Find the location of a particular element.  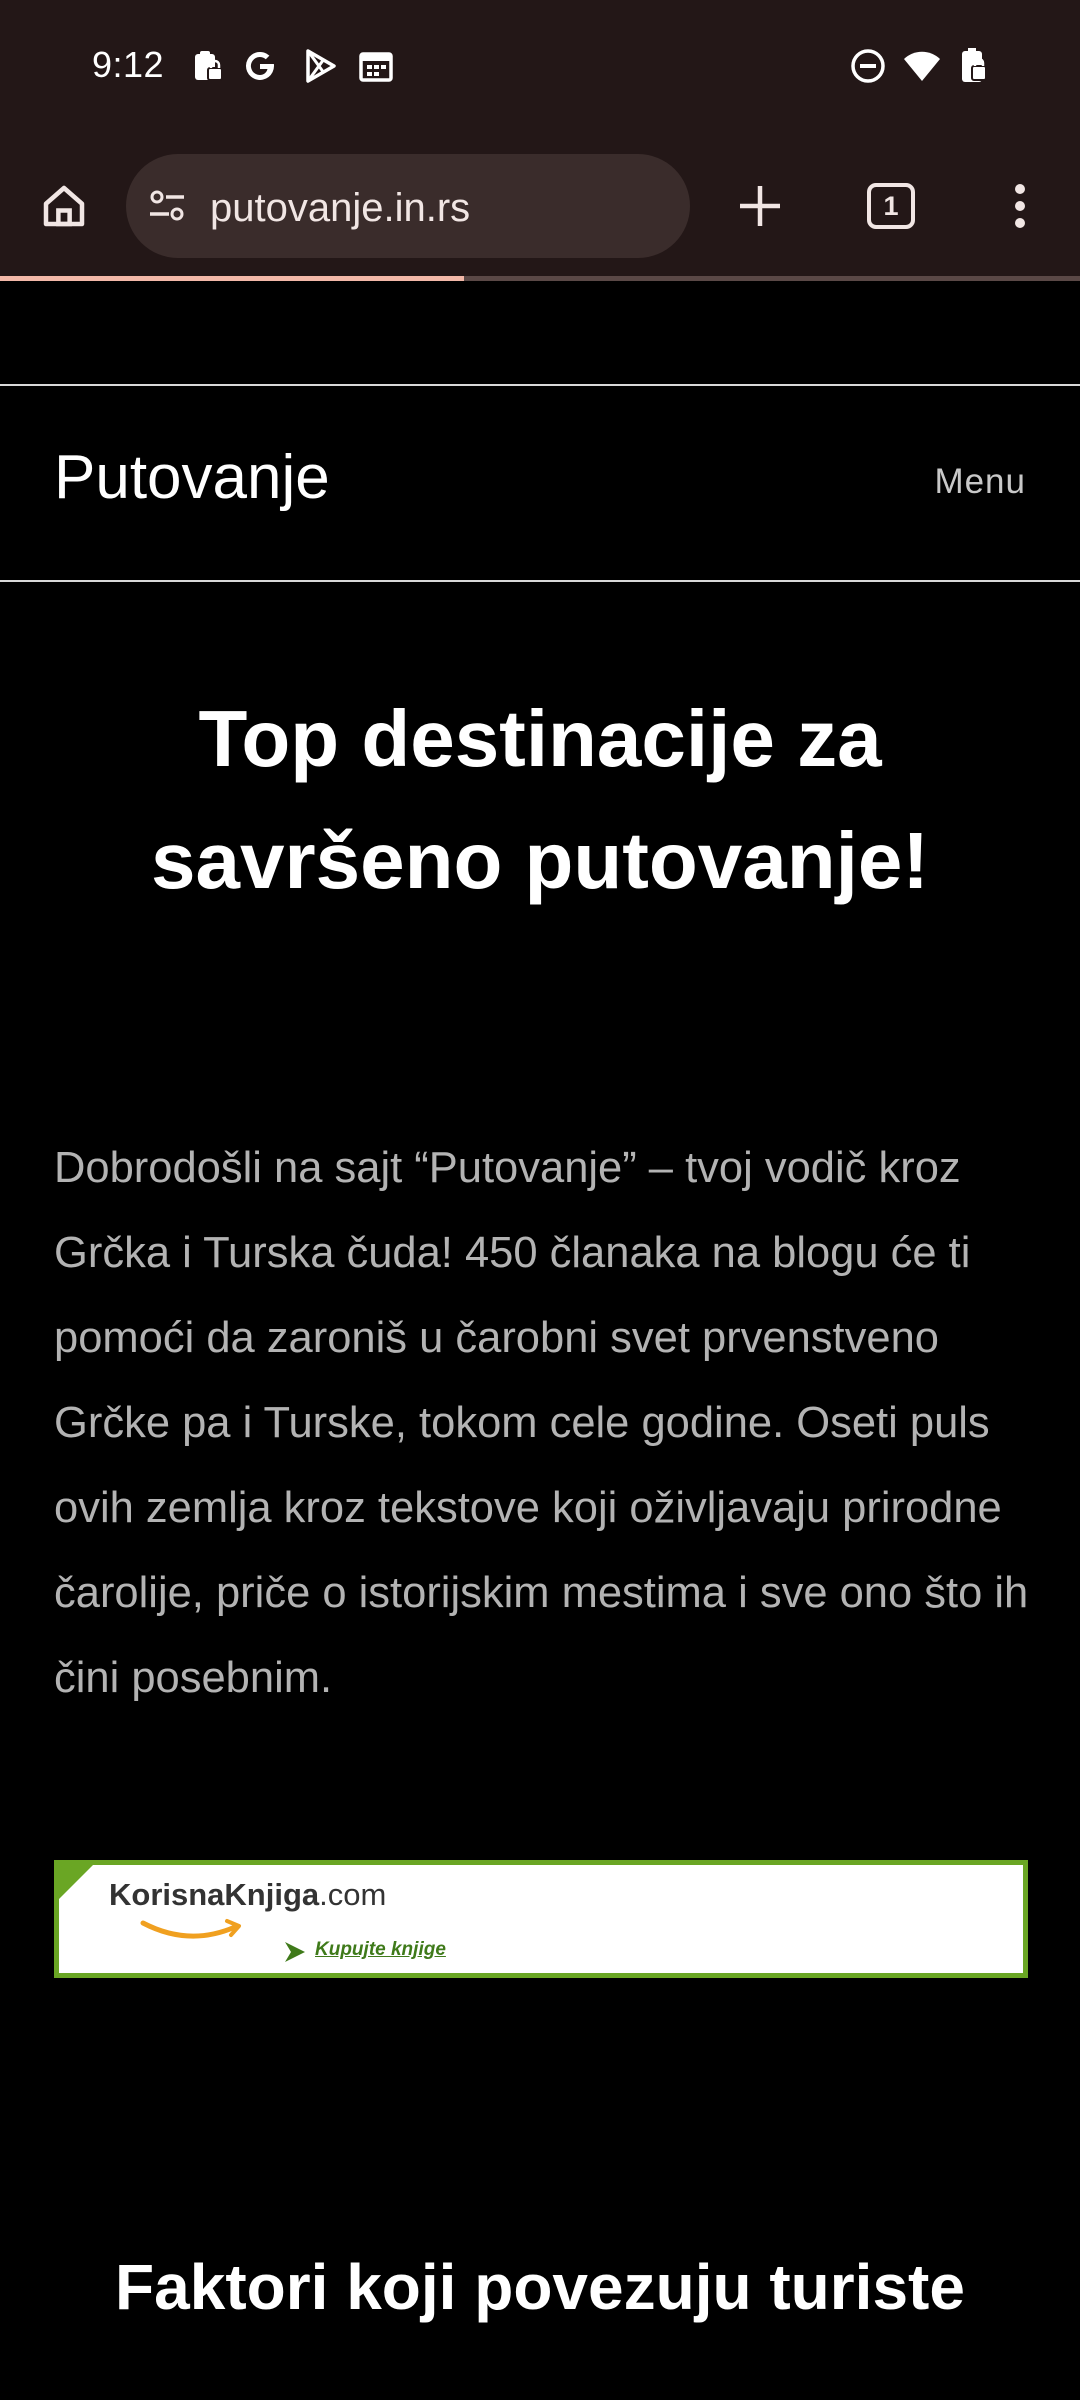

new-tab-button is located at coordinates (760, 206).